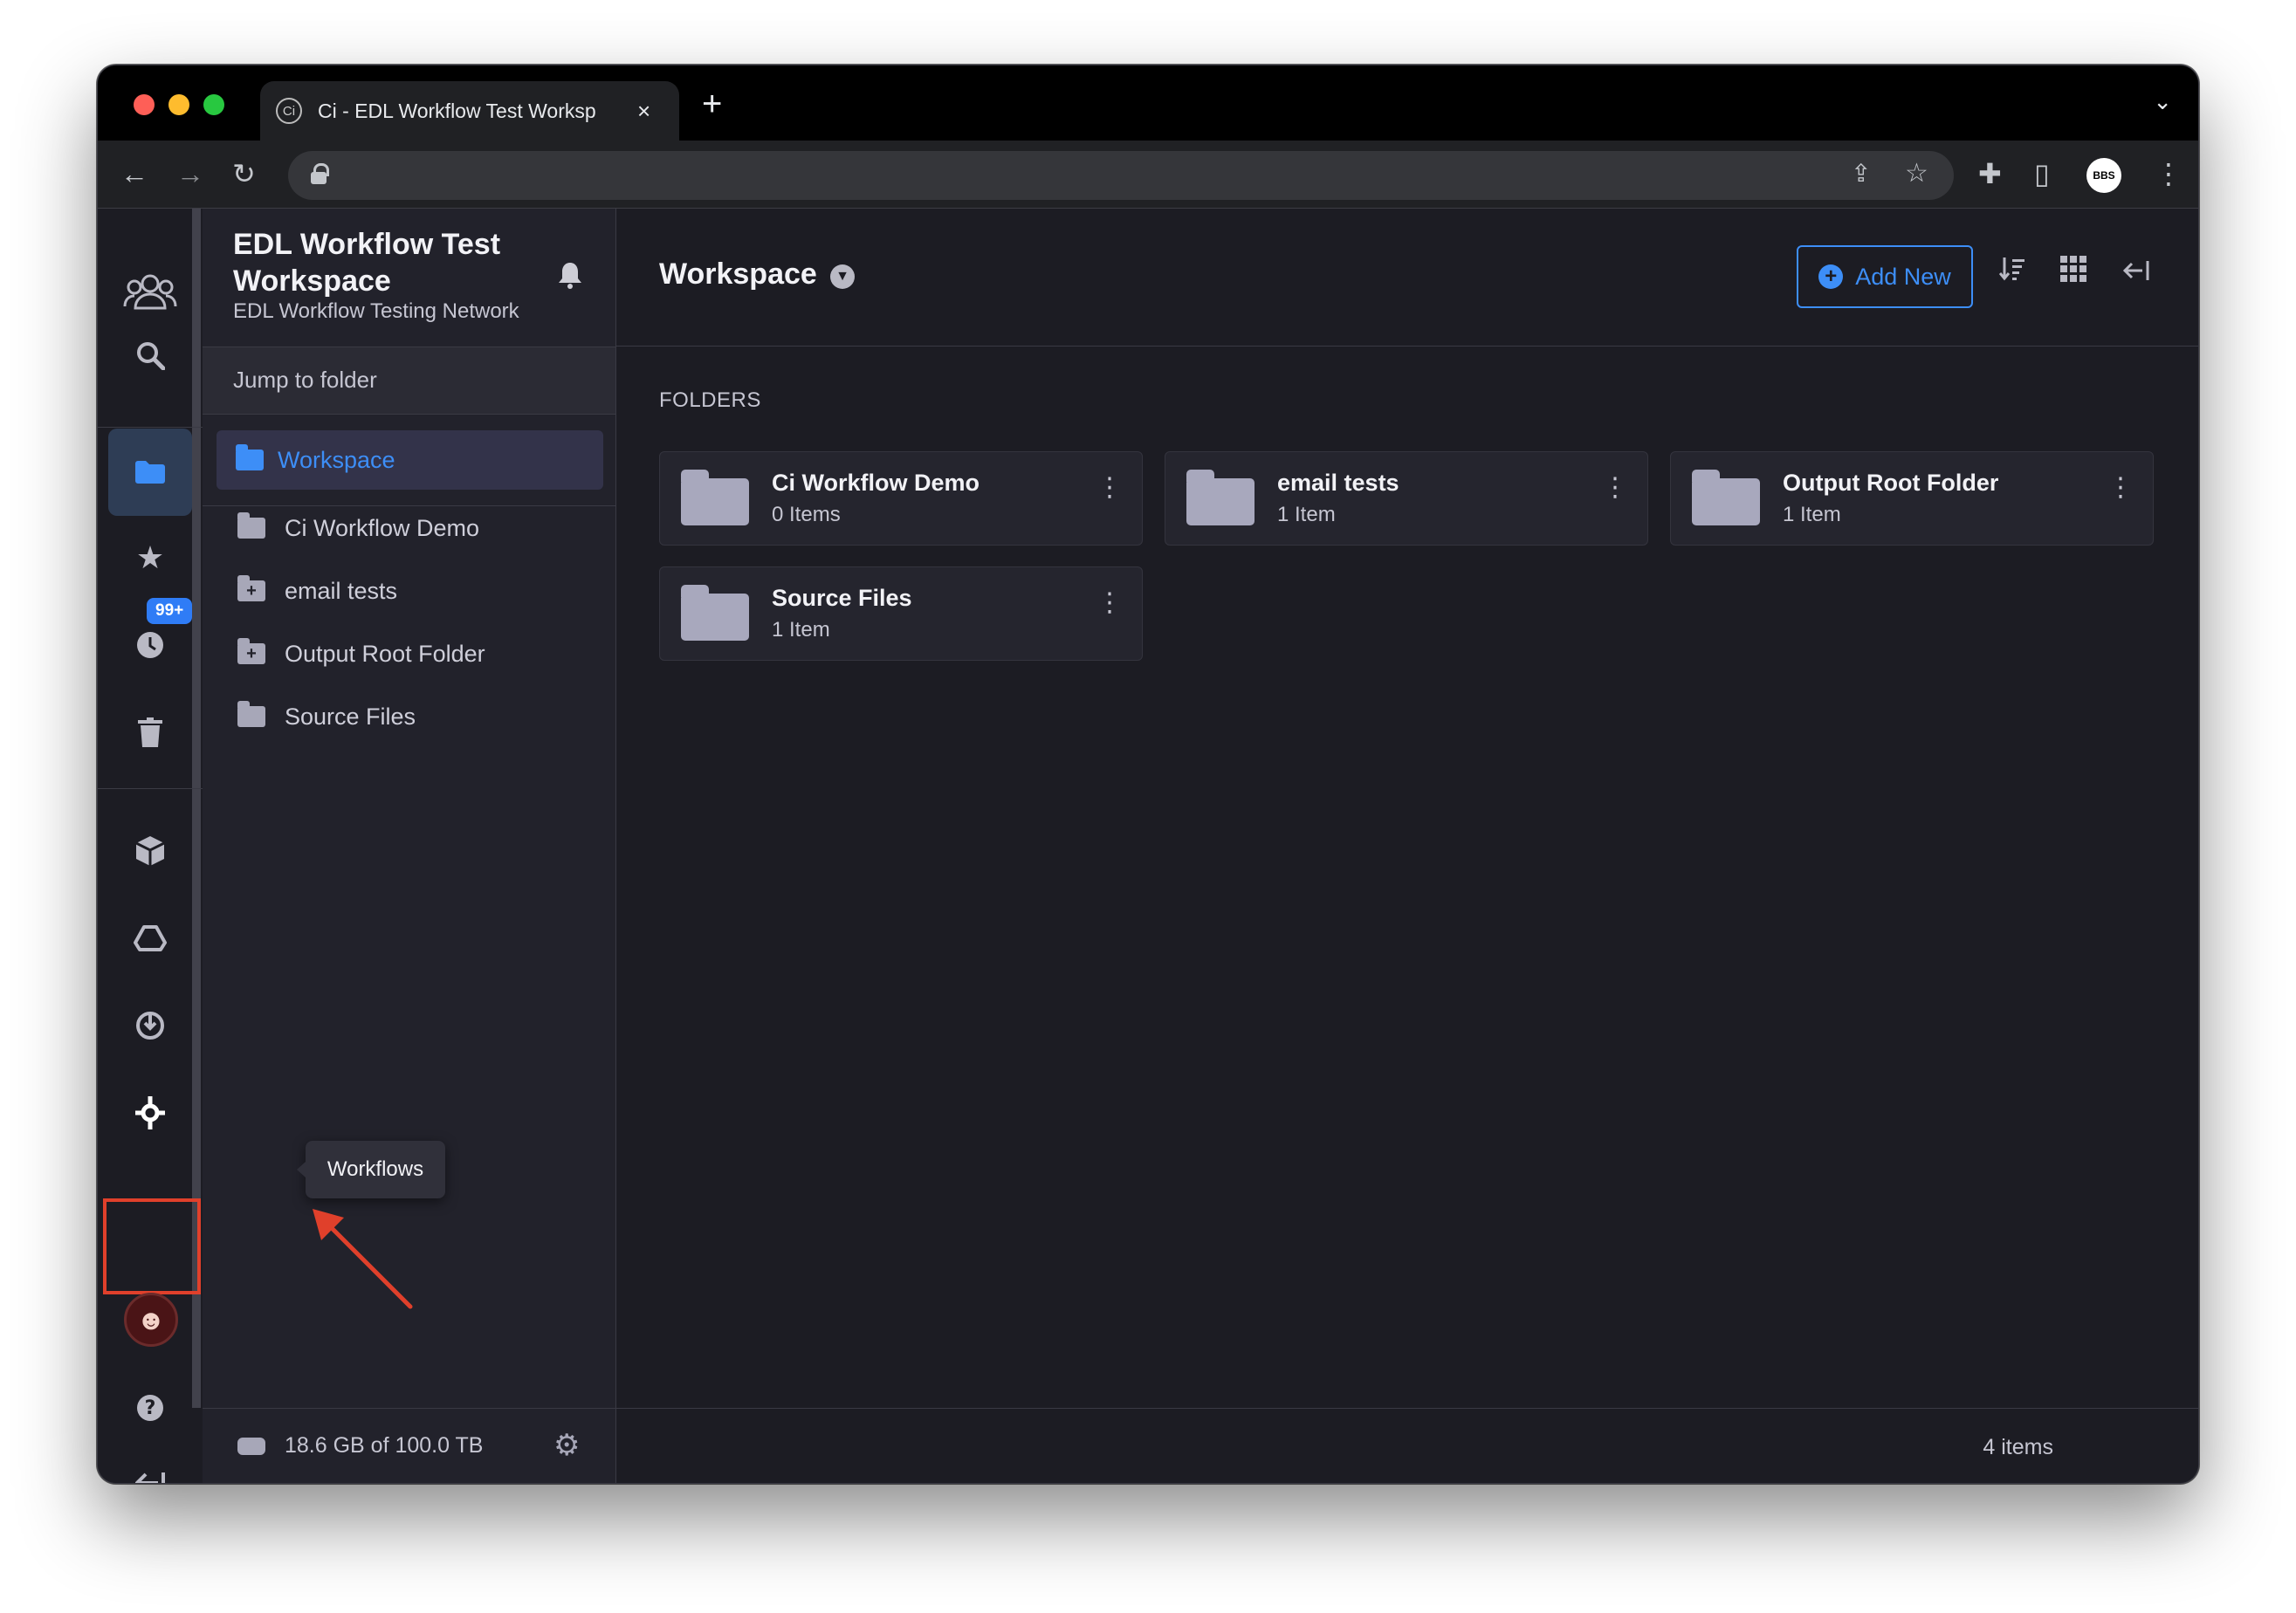  I want to click on page-title: Workspace, so click(738, 274).